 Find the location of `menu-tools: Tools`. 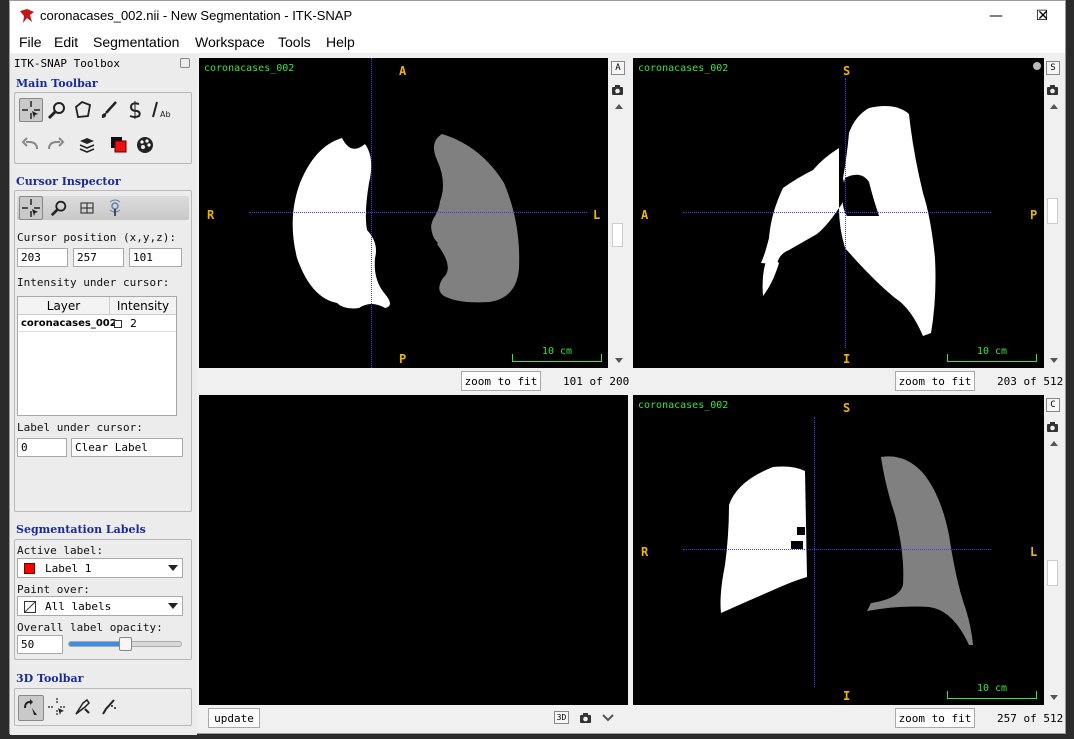

menu-tools: Tools is located at coordinates (294, 42).